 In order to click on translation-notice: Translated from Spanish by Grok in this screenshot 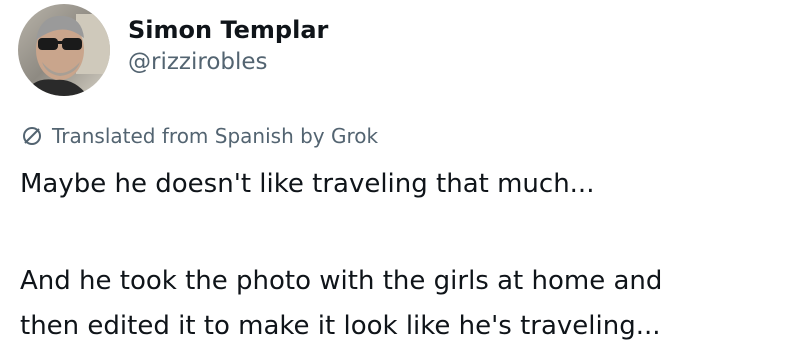, I will do `click(199, 136)`.